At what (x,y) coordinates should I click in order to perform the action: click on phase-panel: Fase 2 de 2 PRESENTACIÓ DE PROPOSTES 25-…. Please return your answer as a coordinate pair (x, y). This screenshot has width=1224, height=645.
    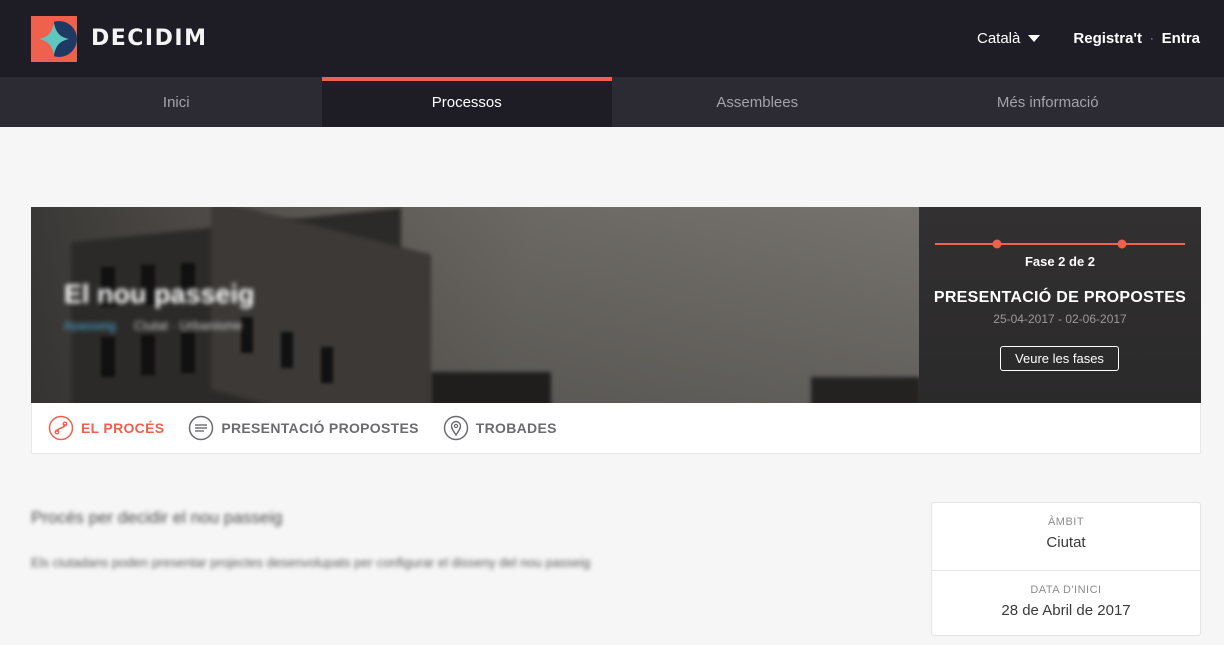
    Looking at the image, I should click on (1060, 305).